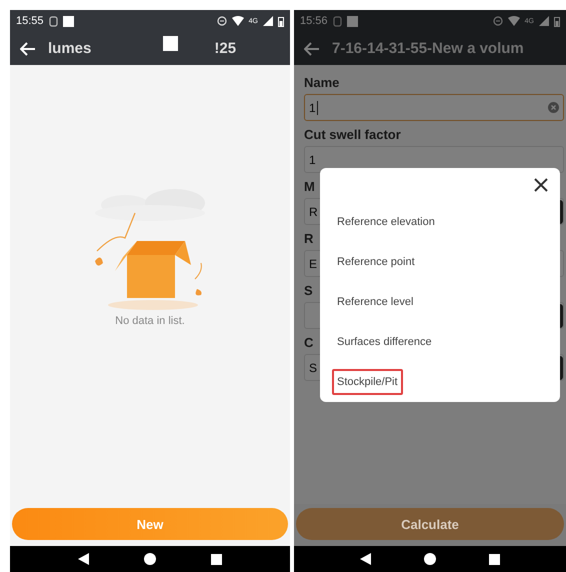  Describe the element at coordinates (314, 21) in the screenshot. I see `status-time: 15:56` at that location.